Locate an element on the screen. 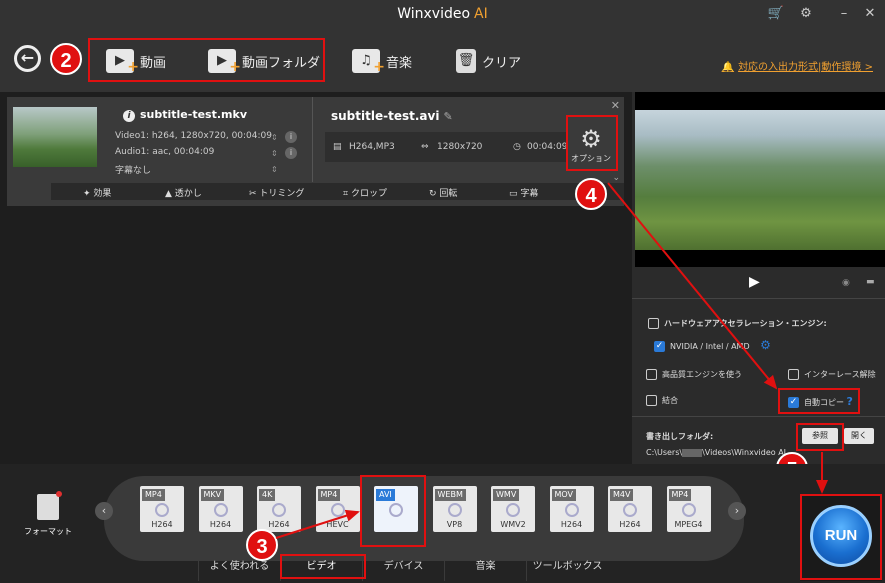 This screenshot has width=885, height=583. arrow-to-auto-copy is located at coordinates (692, 286).